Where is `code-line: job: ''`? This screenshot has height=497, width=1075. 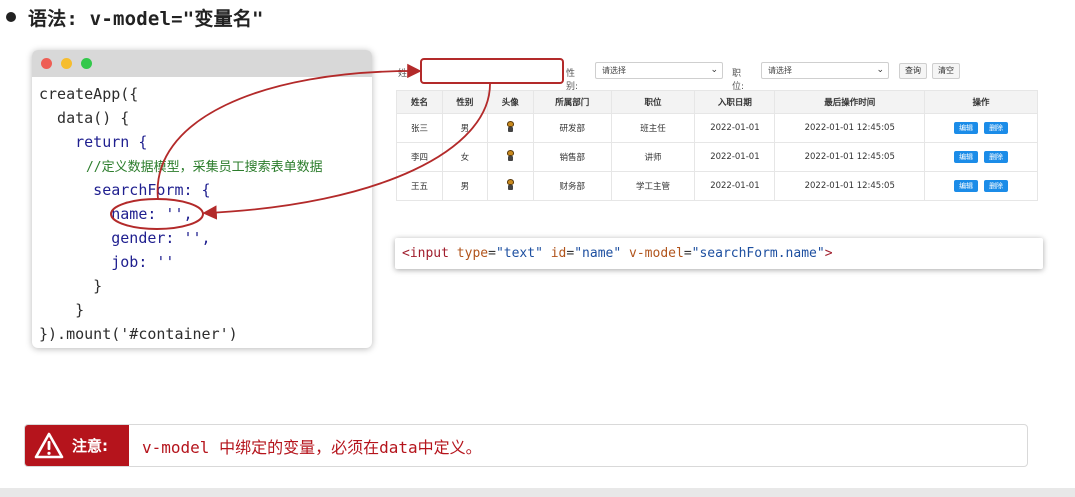
code-line: job: '' is located at coordinates (107, 262).